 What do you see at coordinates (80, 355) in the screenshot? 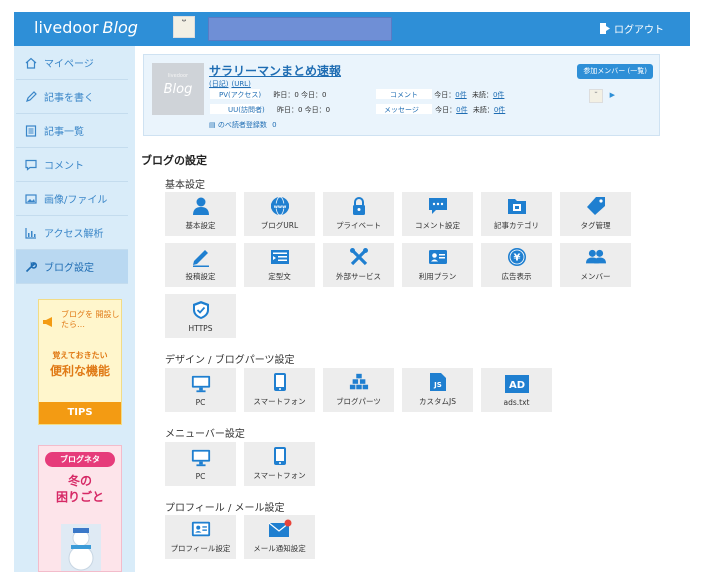
I see `tips-line1: 覚えておきたい` at bounding box center [80, 355].